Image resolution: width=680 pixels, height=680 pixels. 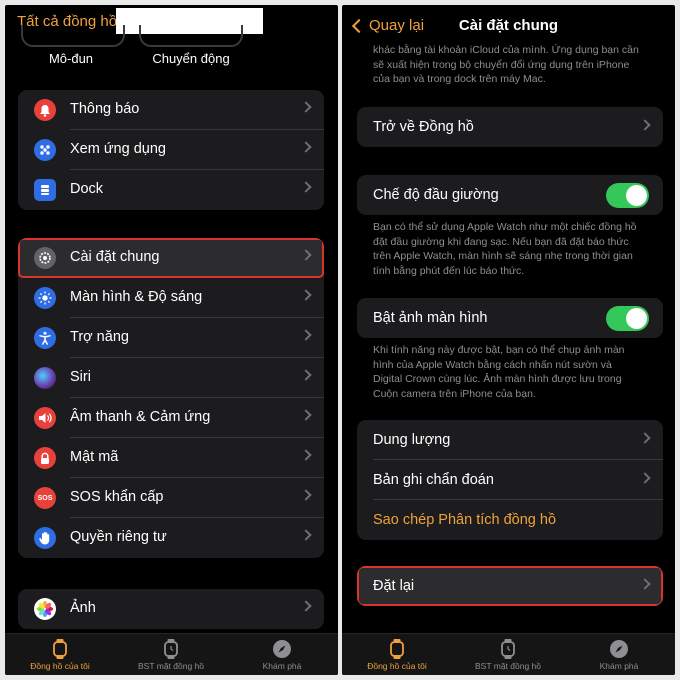 I want to click on menu-item-sounds-haptics: Âm thanh & Cảm ứng, so click(x=171, y=418).